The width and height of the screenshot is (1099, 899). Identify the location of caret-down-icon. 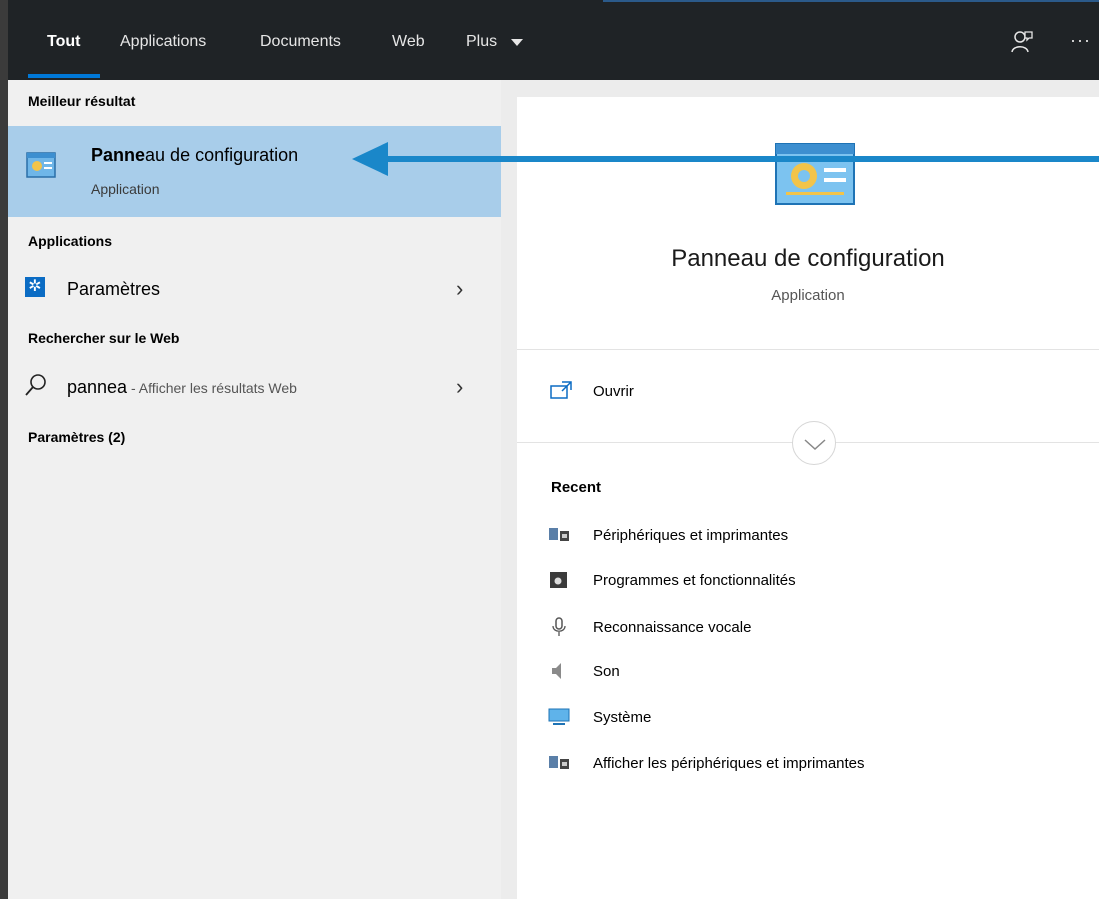
(517, 42).